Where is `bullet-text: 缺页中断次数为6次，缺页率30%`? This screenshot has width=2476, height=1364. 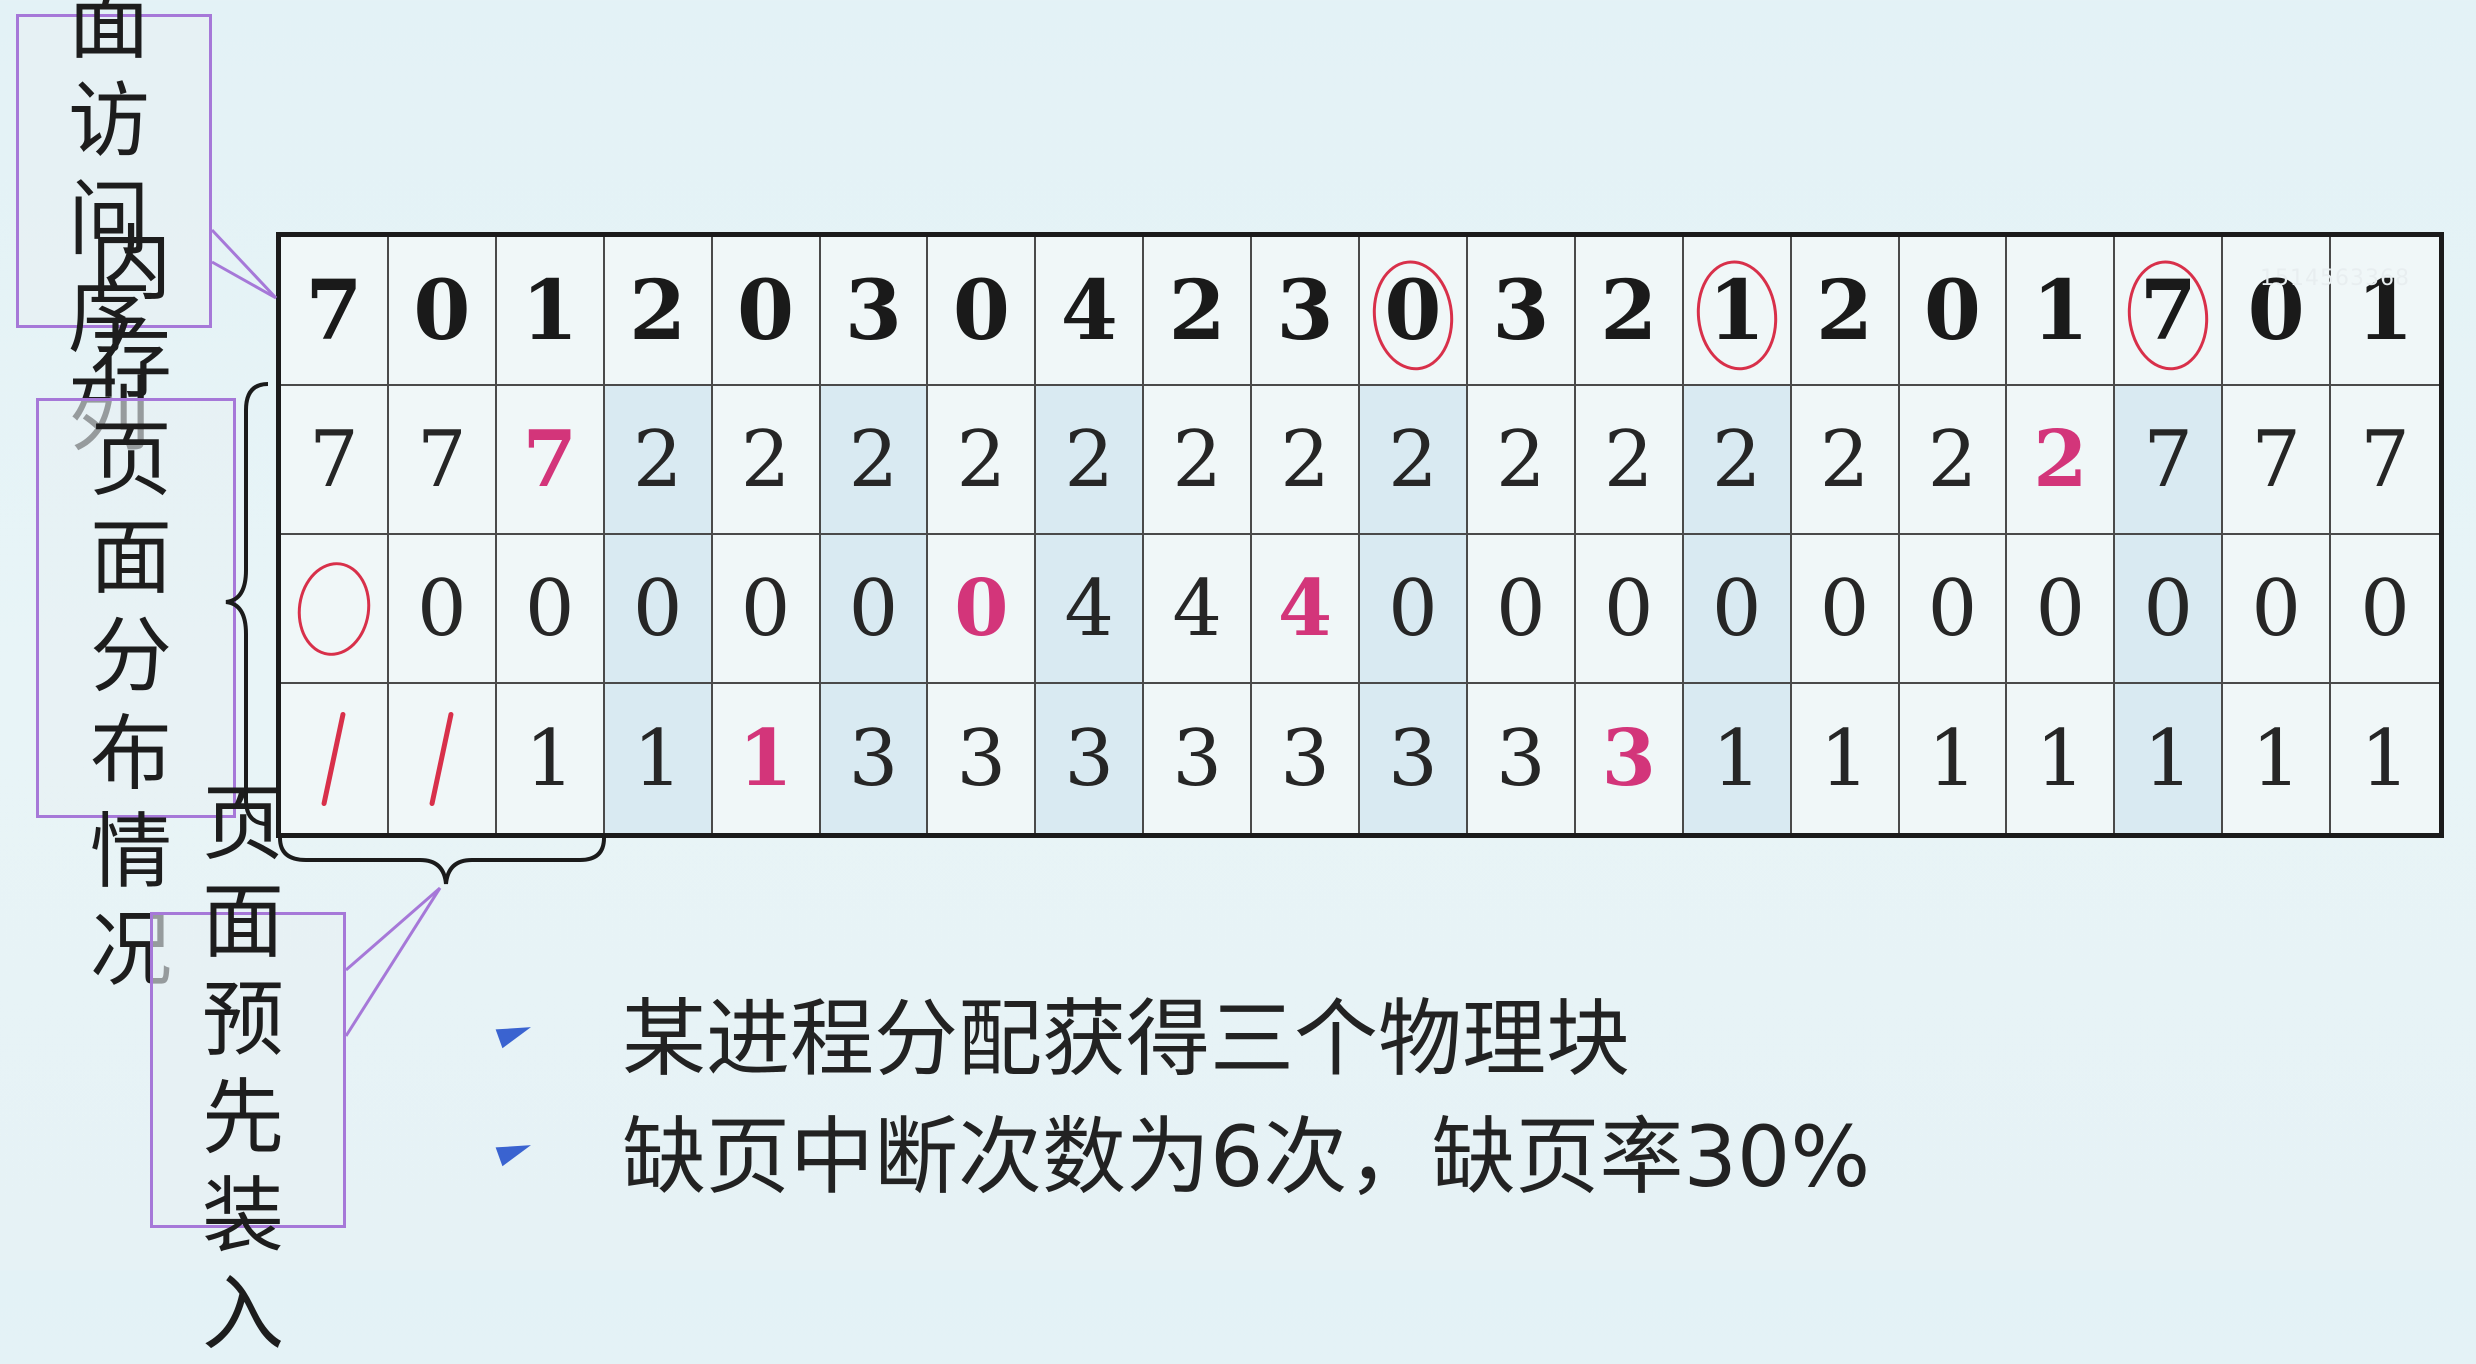 bullet-text: 缺页中断次数为6次，缺页率30% is located at coordinates (1246, 1157).